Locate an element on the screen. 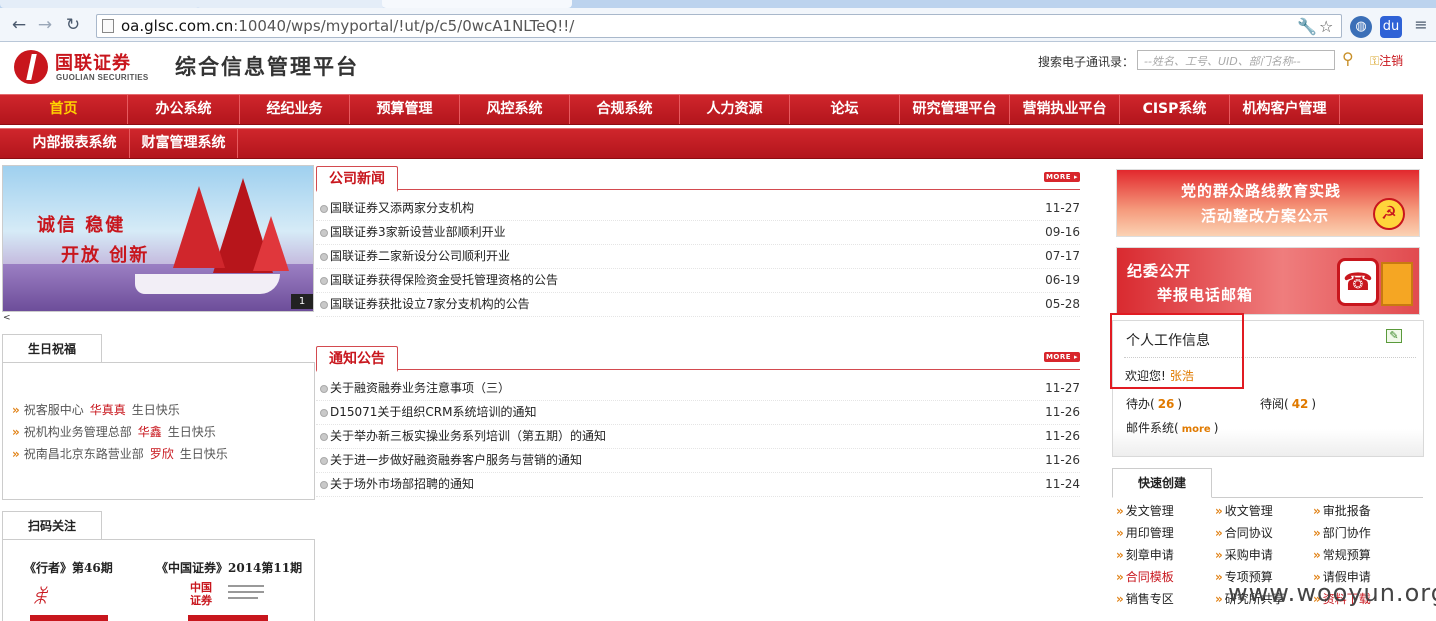 This screenshot has width=1436, height=621. notice-row: 关于举办新三板实操业务系列培训（第五期）的通知 11-26 is located at coordinates (698, 437).